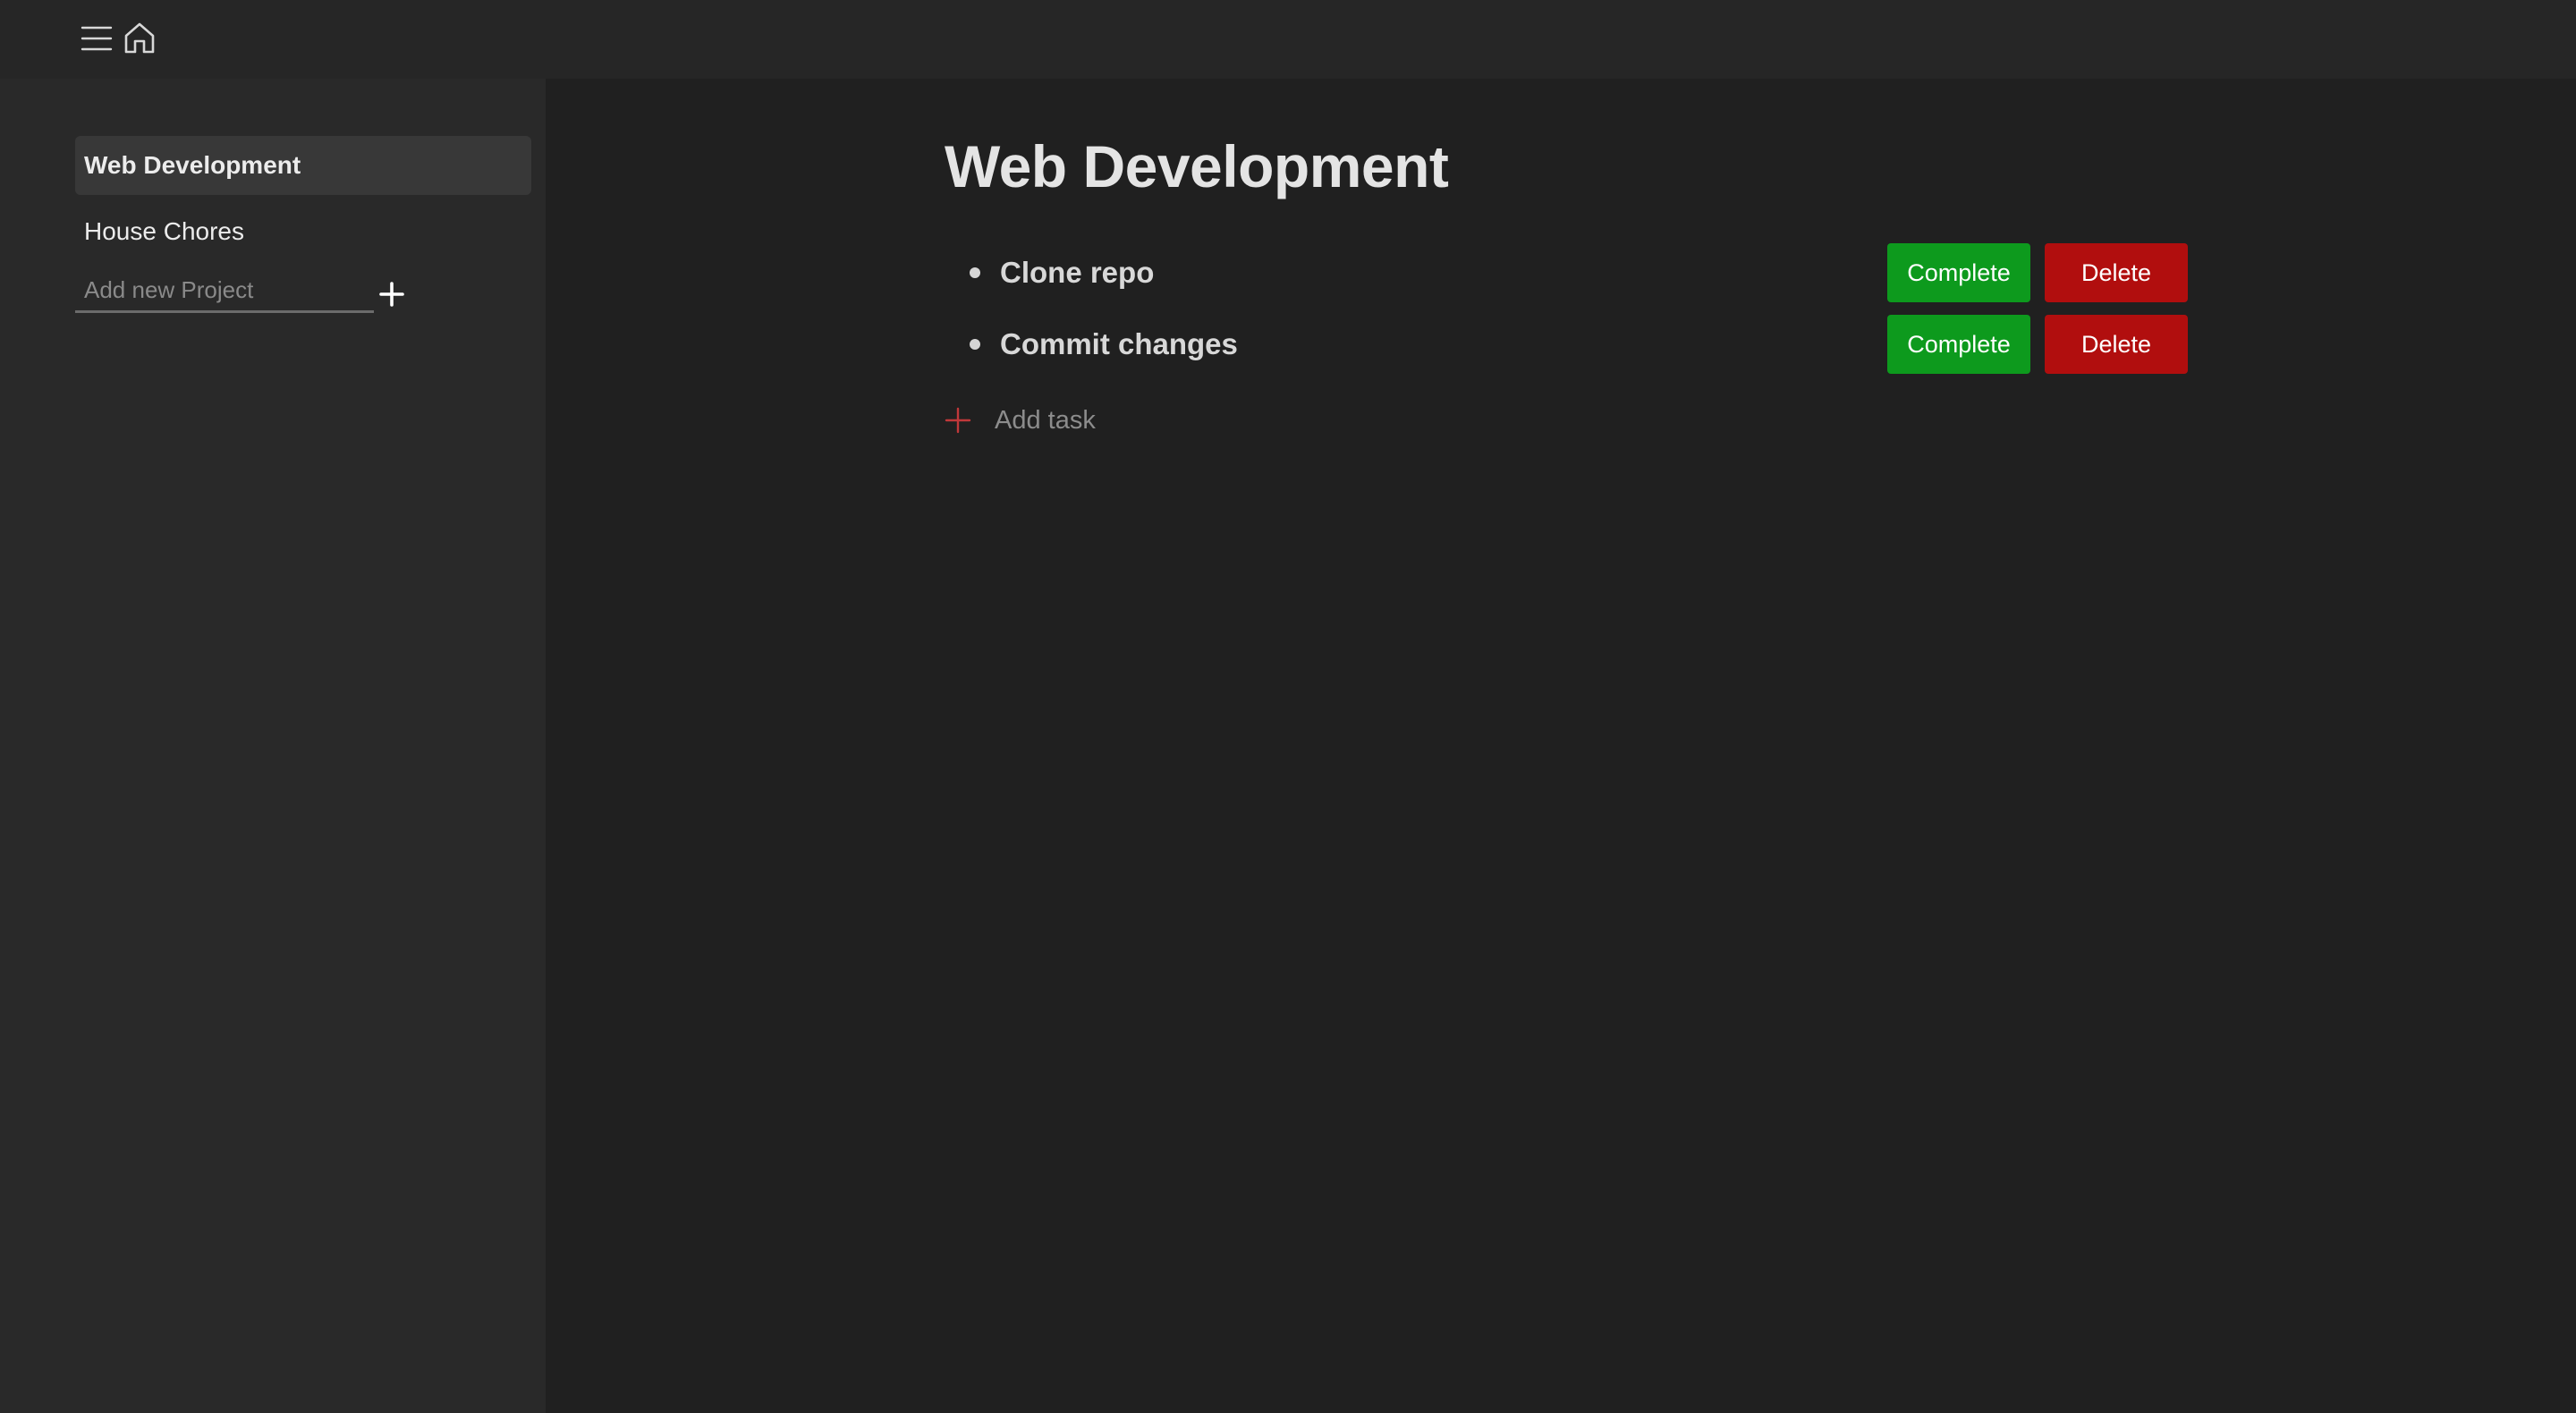 The height and width of the screenshot is (1413, 2576). I want to click on hamburger-menu-icon, so click(96, 38).